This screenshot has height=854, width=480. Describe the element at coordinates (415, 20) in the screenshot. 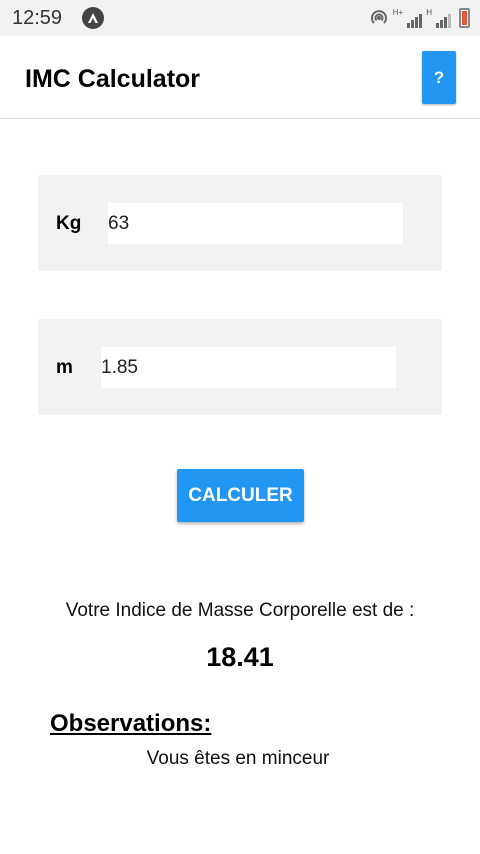

I see `signal-bars-icon` at that location.